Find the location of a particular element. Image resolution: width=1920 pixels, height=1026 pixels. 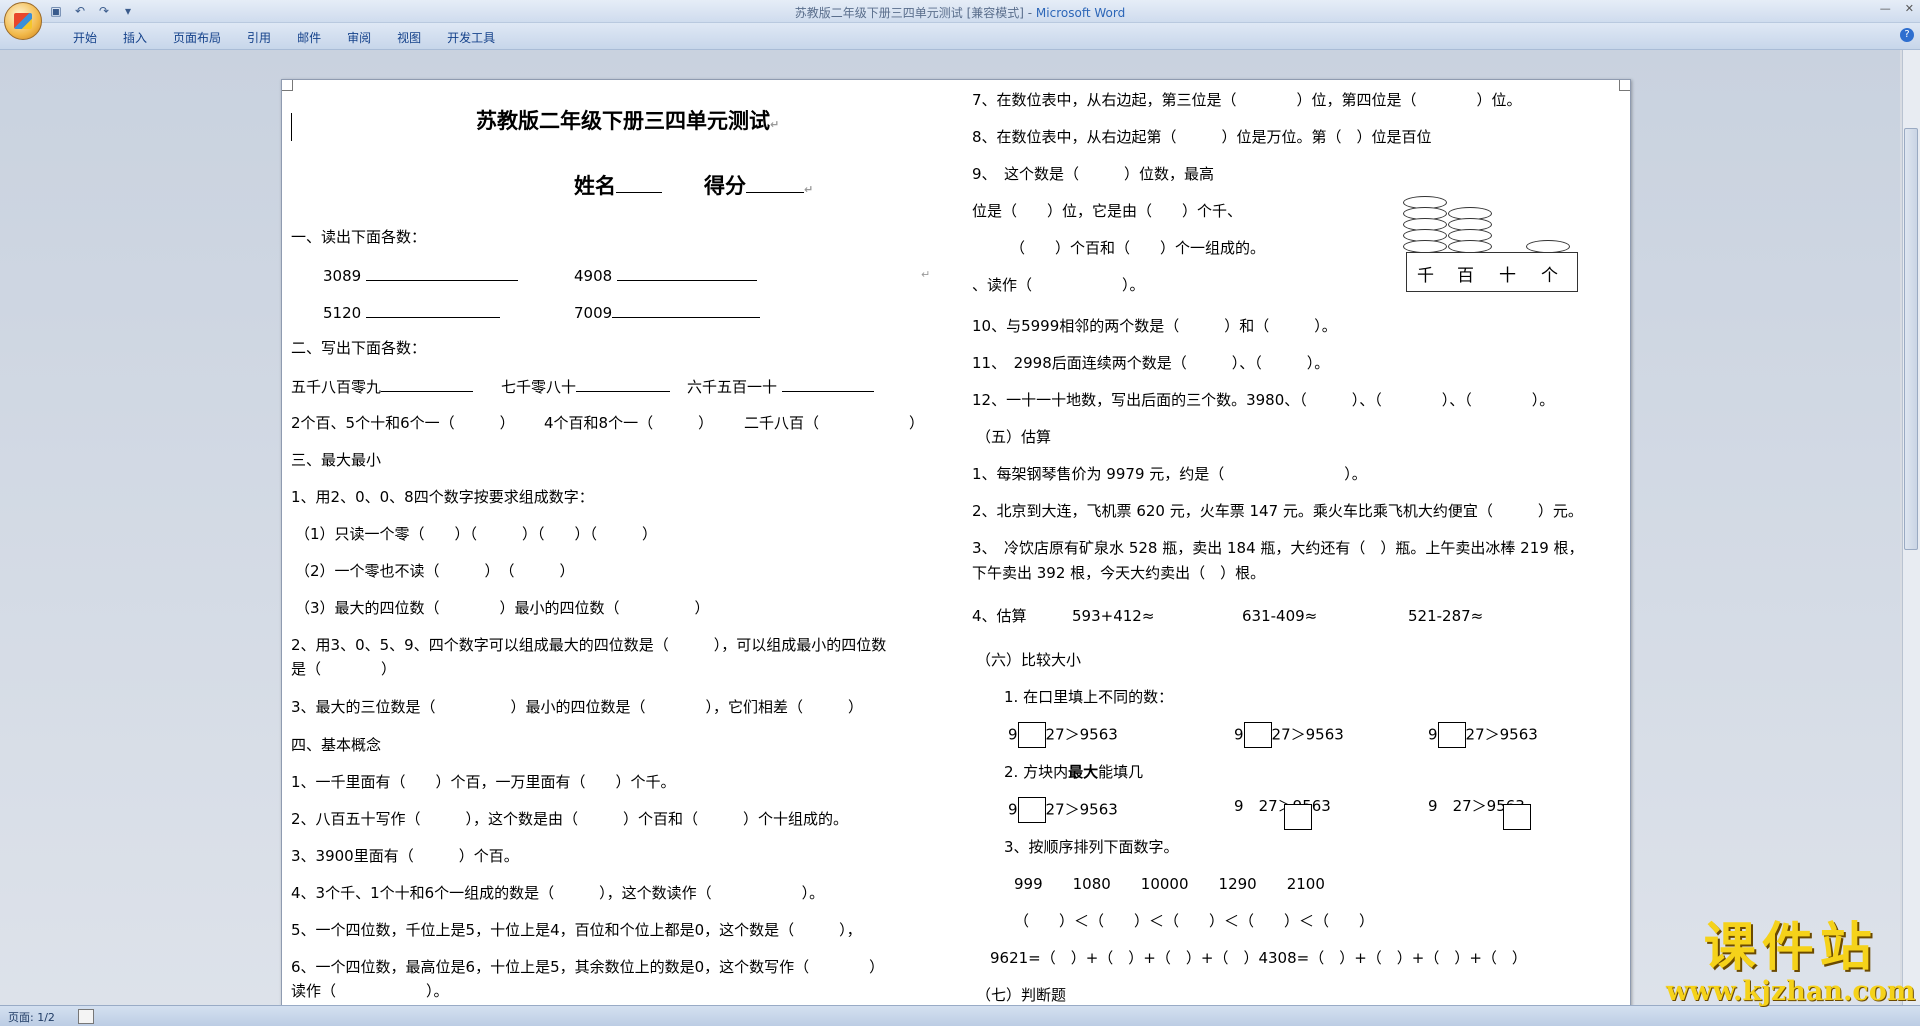

question: （2）一个零也不读（ ） （ ） is located at coordinates (435, 571).